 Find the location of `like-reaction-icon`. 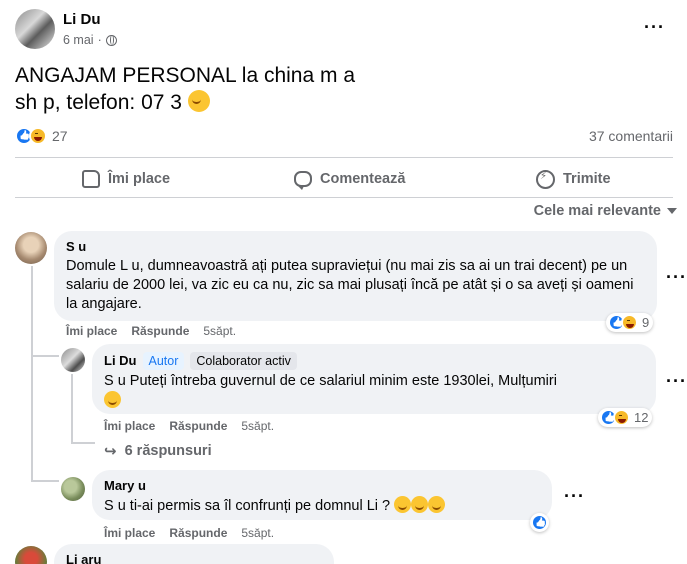

like-reaction-icon is located at coordinates (539, 522).